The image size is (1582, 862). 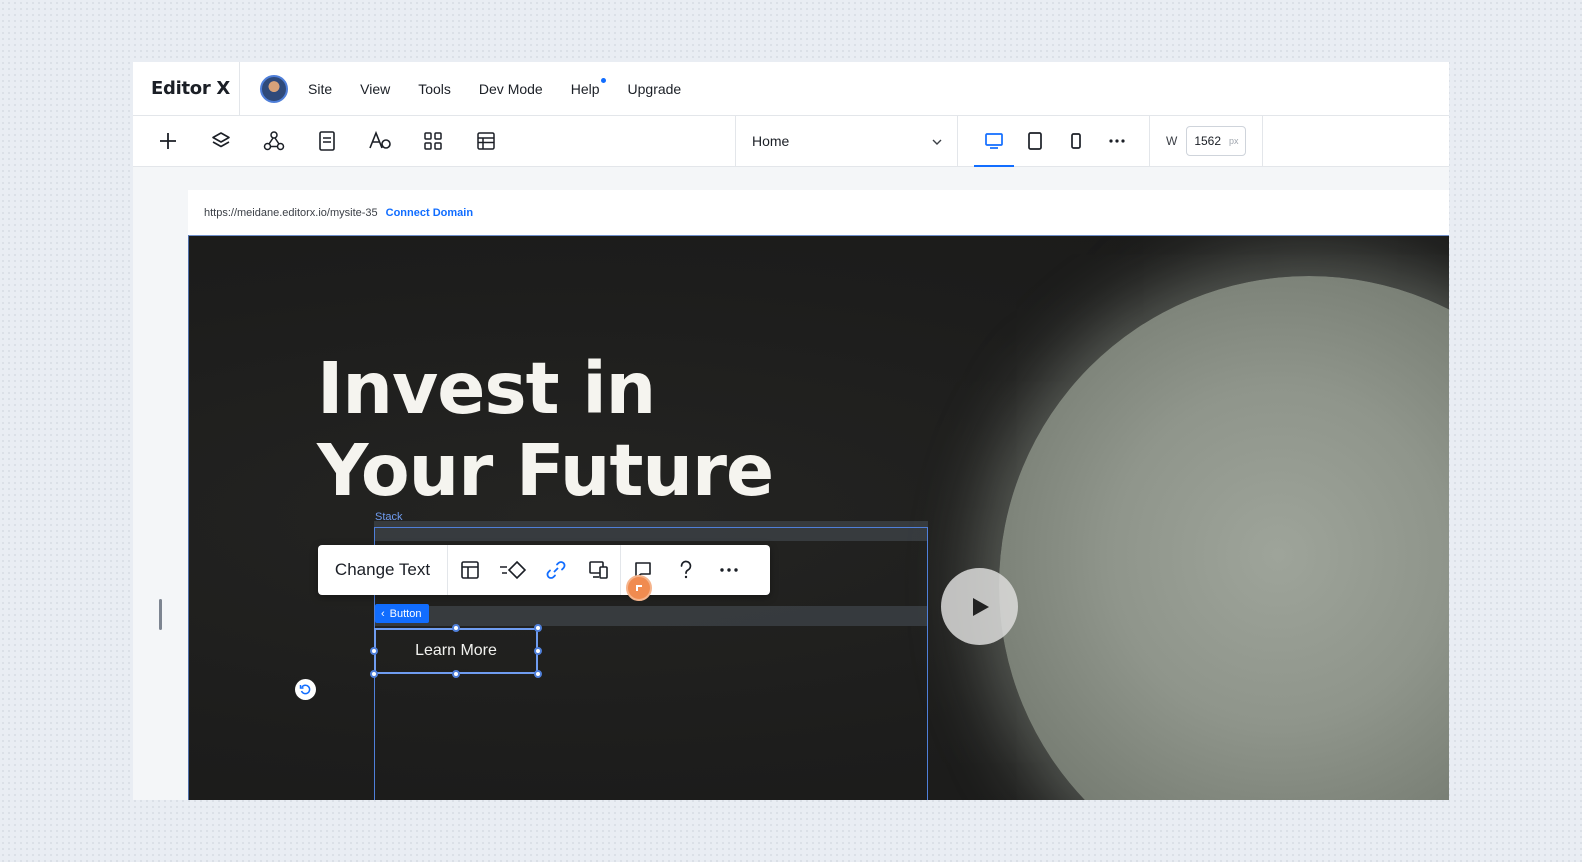 I want to click on menu-view: View, so click(x=375, y=89).